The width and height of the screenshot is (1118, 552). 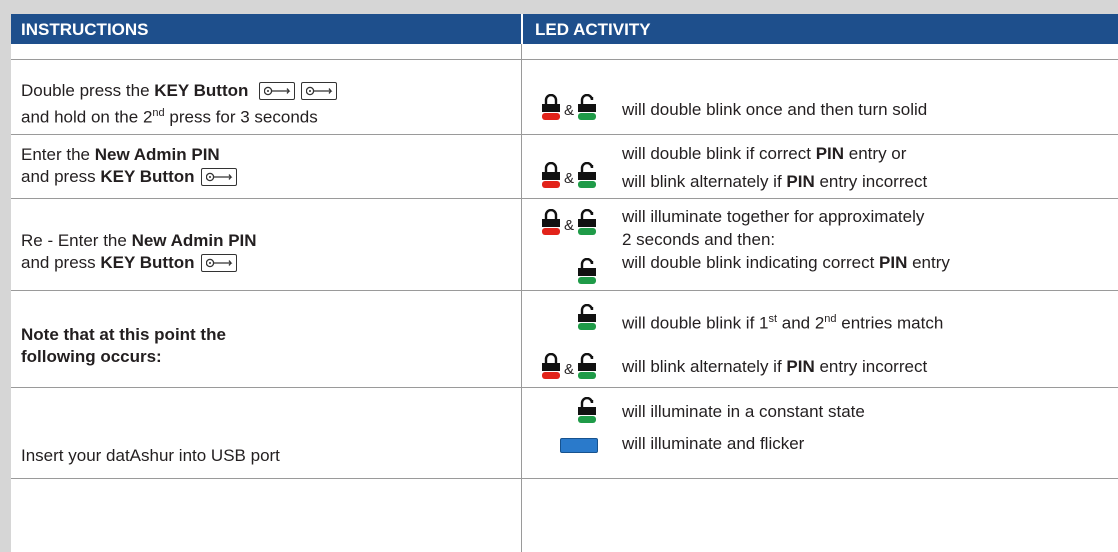 I want to click on row4-led-line2-end: entry incorrect, so click(x=871, y=366).